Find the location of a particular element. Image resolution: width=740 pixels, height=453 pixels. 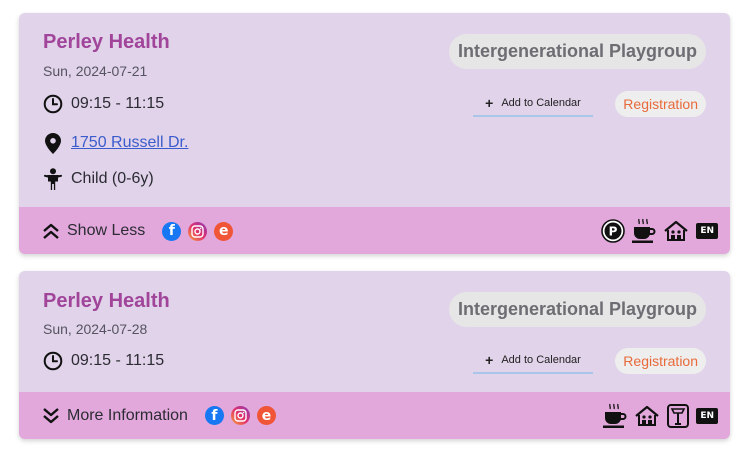

more-information-toggle: More Information is located at coordinates (114, 416).